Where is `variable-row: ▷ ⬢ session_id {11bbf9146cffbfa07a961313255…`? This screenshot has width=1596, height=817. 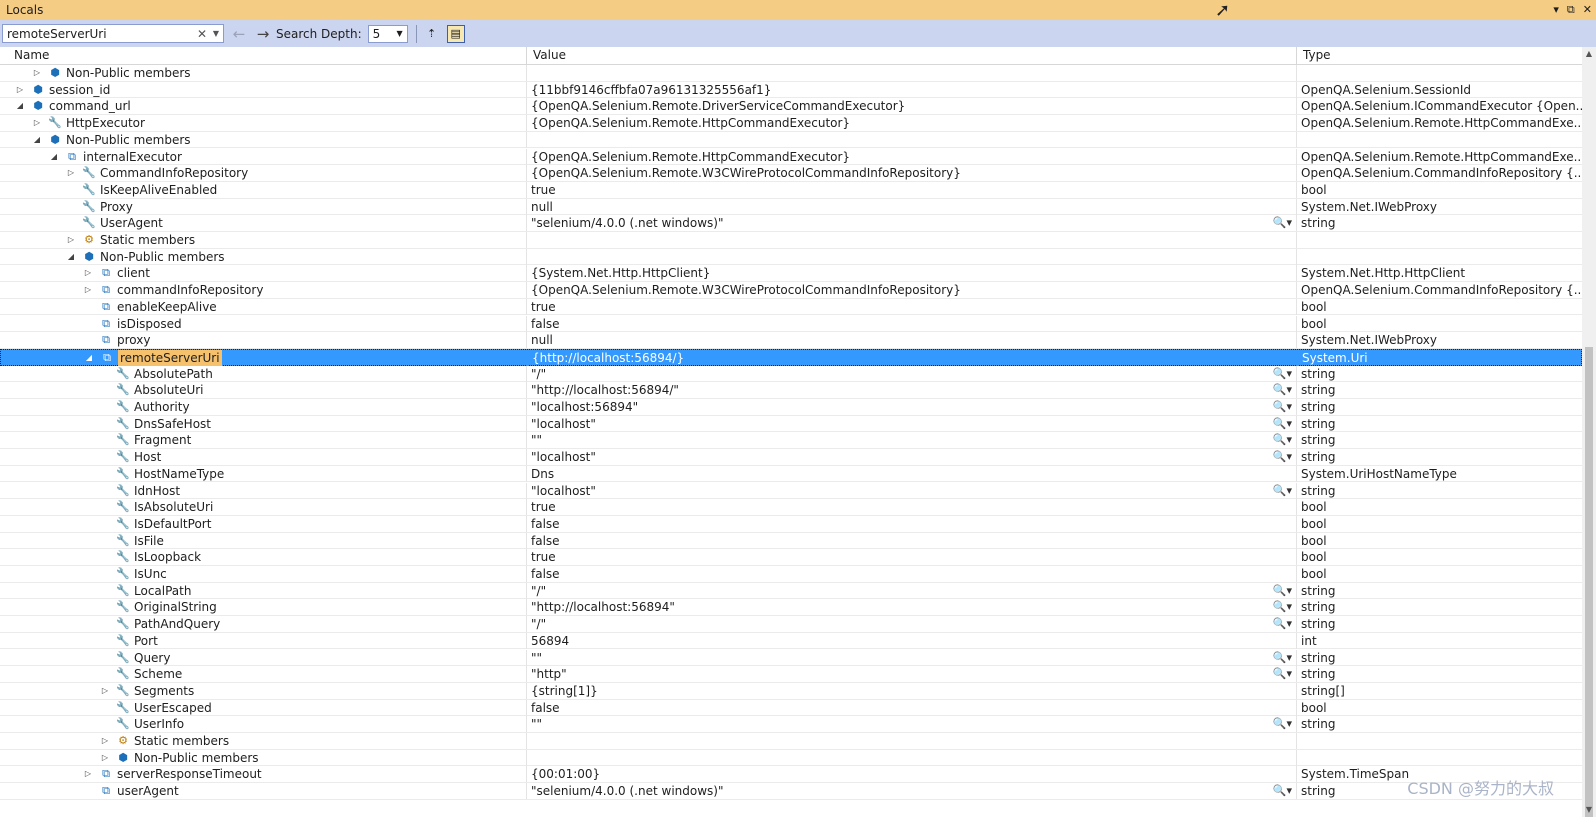
variable-row: ▷ ⬢ session_id {11bbf9146cffbfa07a961313255… is located at coordinates (791, 90).